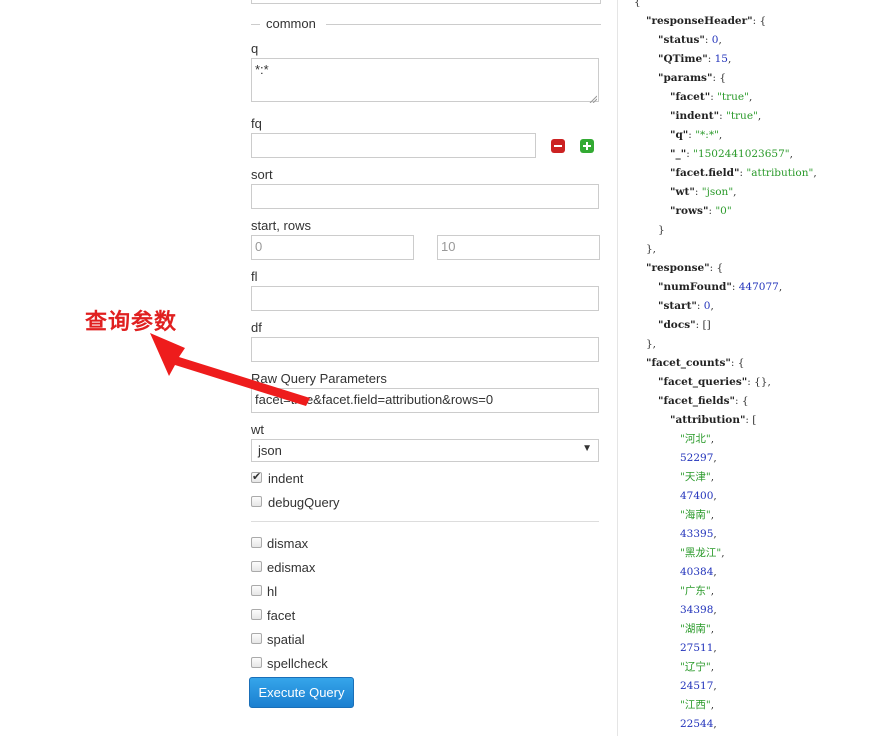 The height and width of the screenshot is (736, 885). I want to click on spatial-label: spatial, so click(286, 639).